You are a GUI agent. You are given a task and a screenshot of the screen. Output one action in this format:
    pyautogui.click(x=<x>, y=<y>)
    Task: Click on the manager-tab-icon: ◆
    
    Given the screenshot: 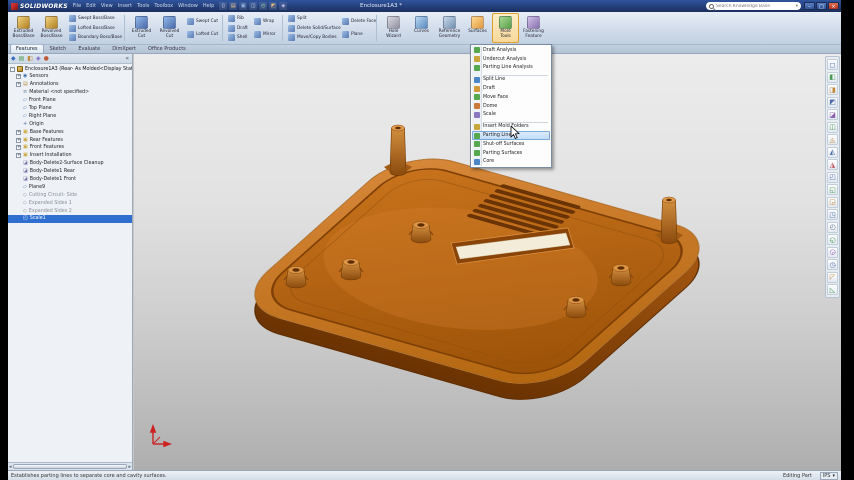 What is the action you would take?
    pyautogui.click(x=13, y=58)
    